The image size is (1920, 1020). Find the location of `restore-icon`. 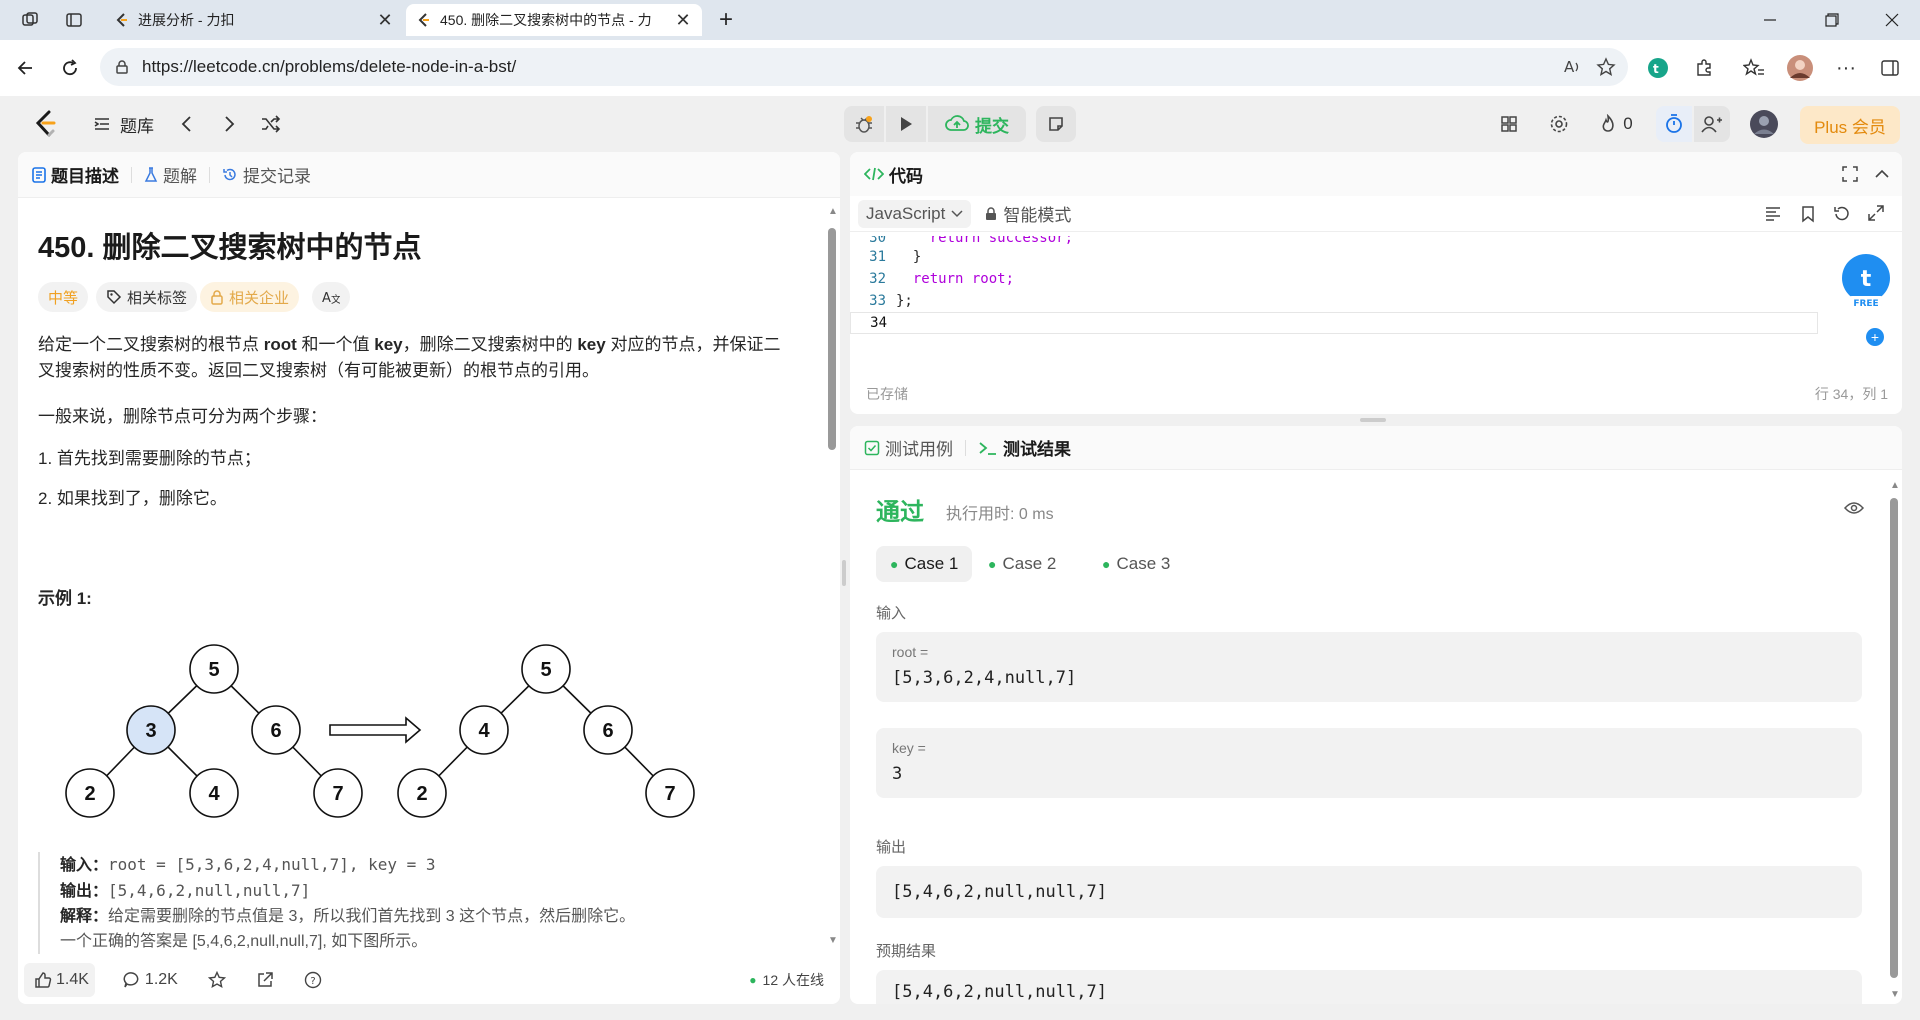

restore-icon is located at coordinates (1832, 20).